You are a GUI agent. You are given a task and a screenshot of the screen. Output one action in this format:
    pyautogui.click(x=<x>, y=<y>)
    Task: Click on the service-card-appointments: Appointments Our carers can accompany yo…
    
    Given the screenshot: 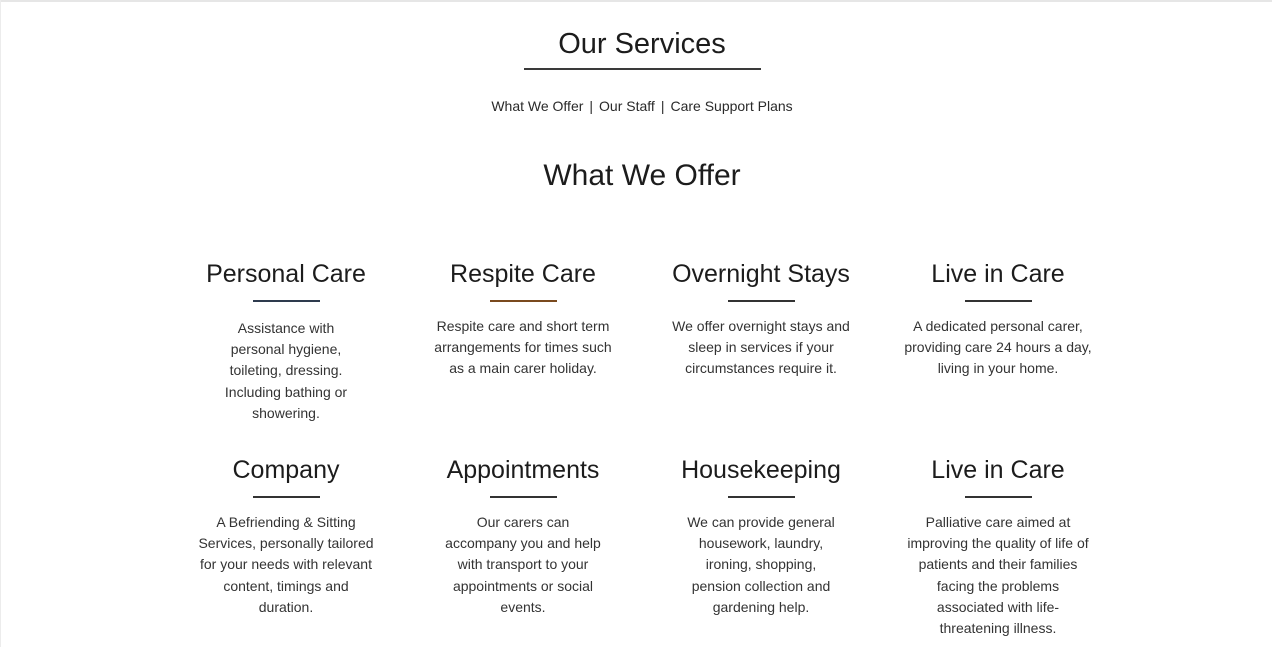 What is the action you would take?
    pyautogui.click(x=523, y=536)
    